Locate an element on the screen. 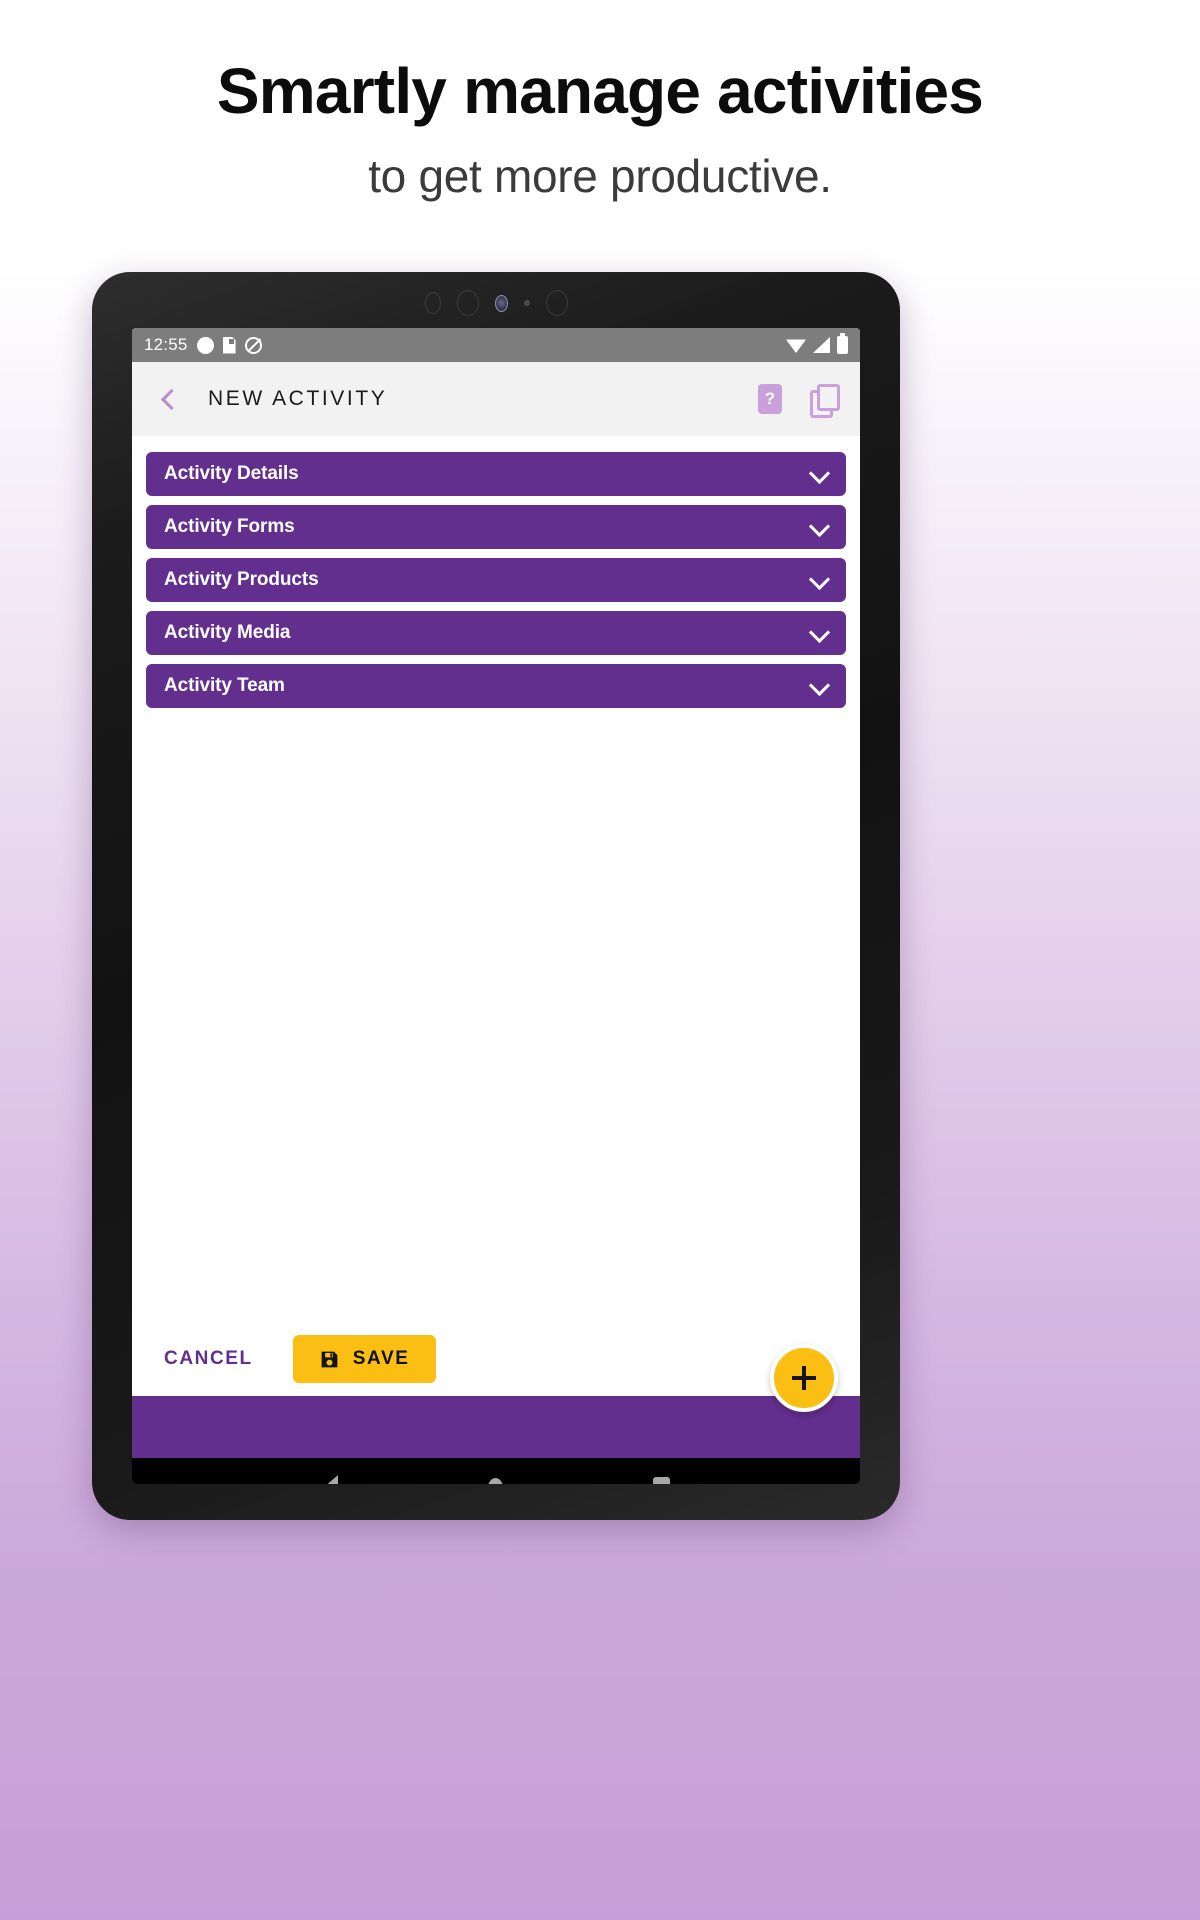  status-bar-right is located at coordinates (817, 343).